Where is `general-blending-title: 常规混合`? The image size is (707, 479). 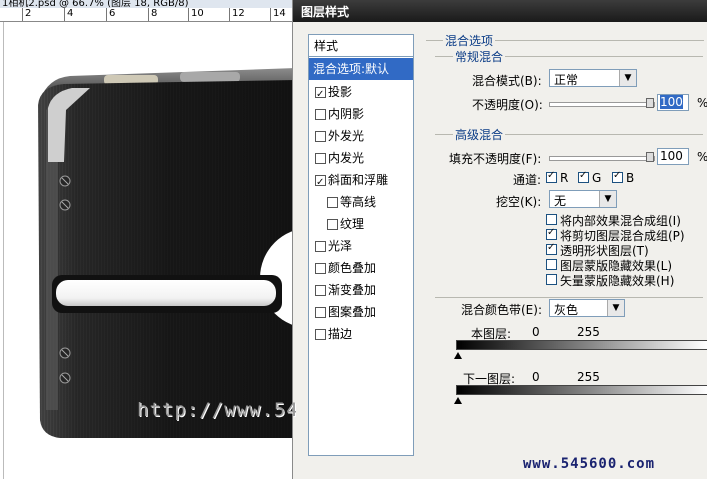
general-blending-title: 常规混合 is located at coordinates (479, 56).